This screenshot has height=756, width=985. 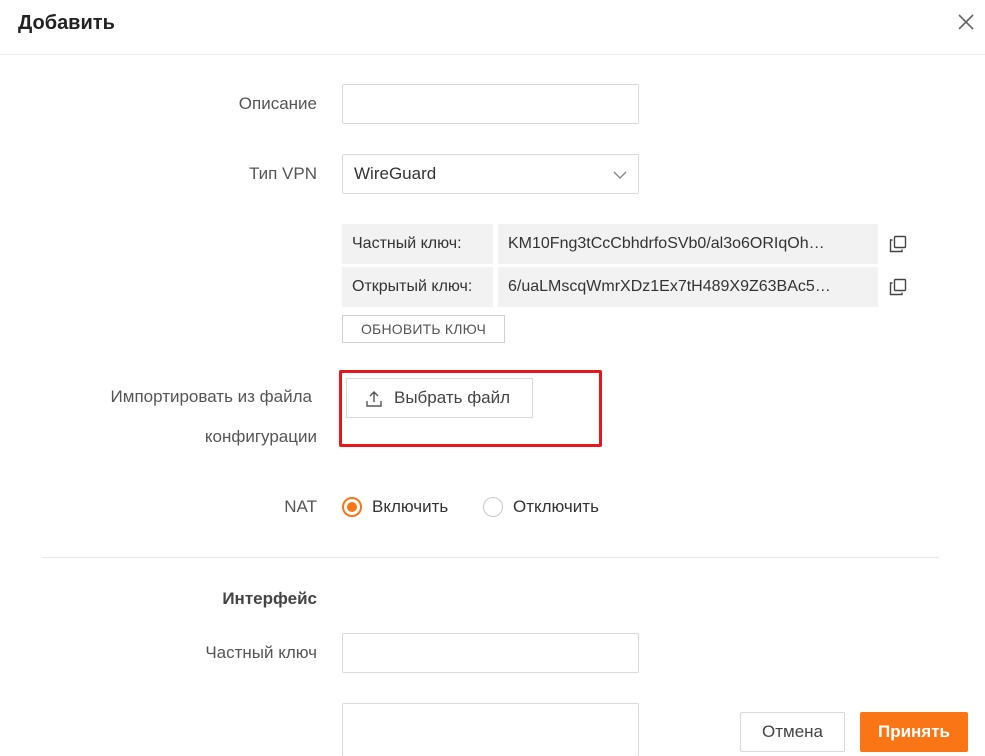 I want to click on nat-enable-radio: Включить, so click(x=402, y=507).